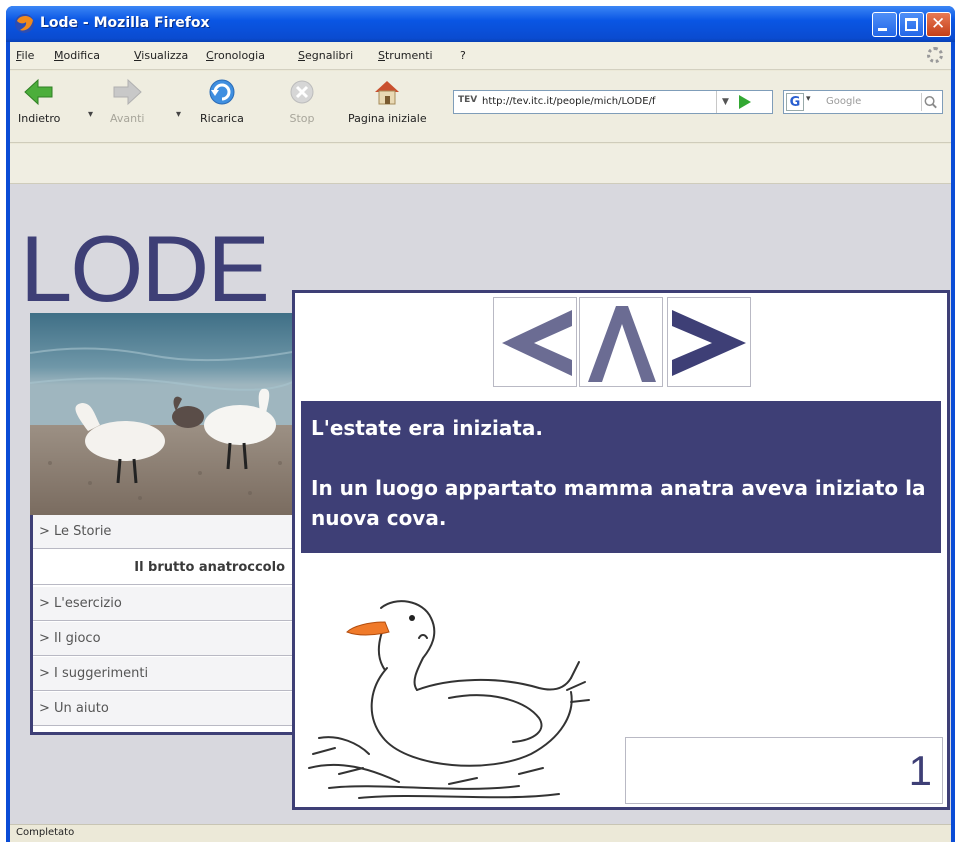 The height and width of the screenshot is (846, 961). I want to click on address-dropdown-icon: ▼, so click(725, 102).